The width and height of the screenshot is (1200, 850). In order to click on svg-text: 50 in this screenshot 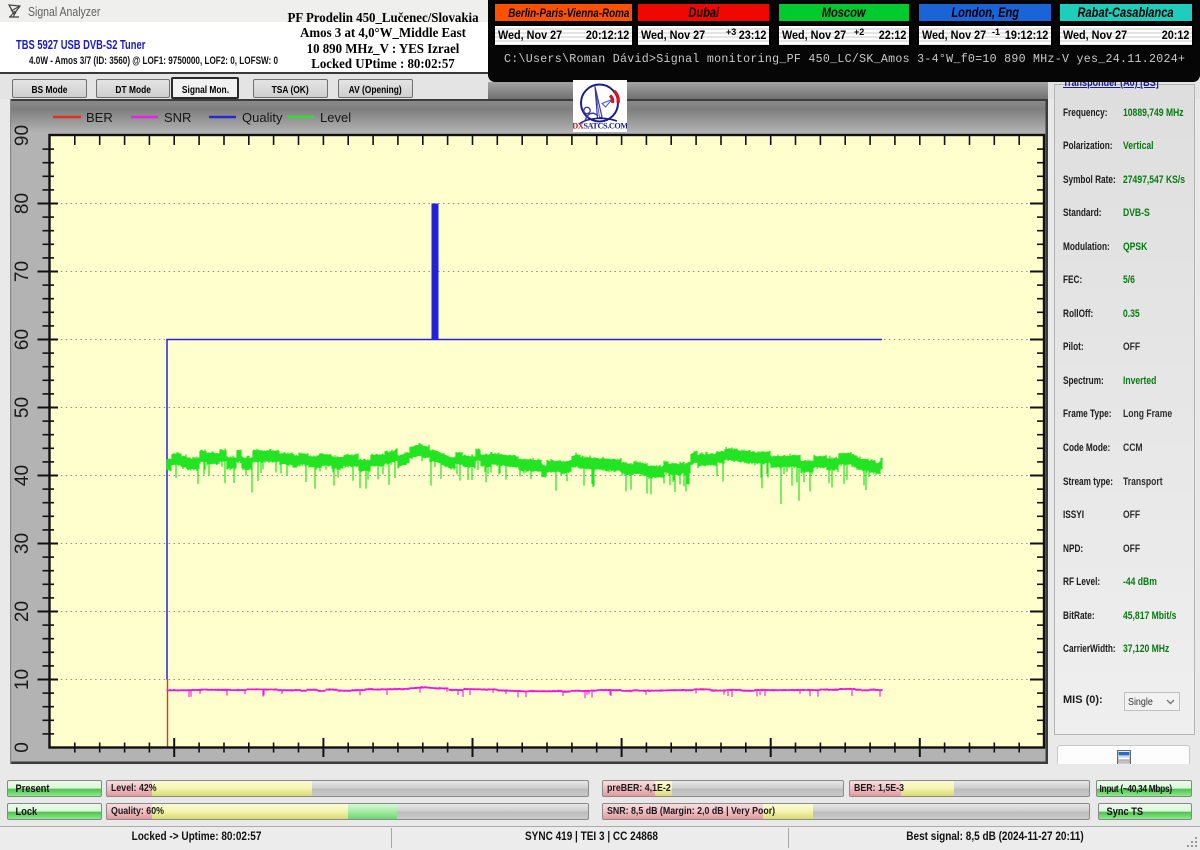, I will do `click(22, 407)`.